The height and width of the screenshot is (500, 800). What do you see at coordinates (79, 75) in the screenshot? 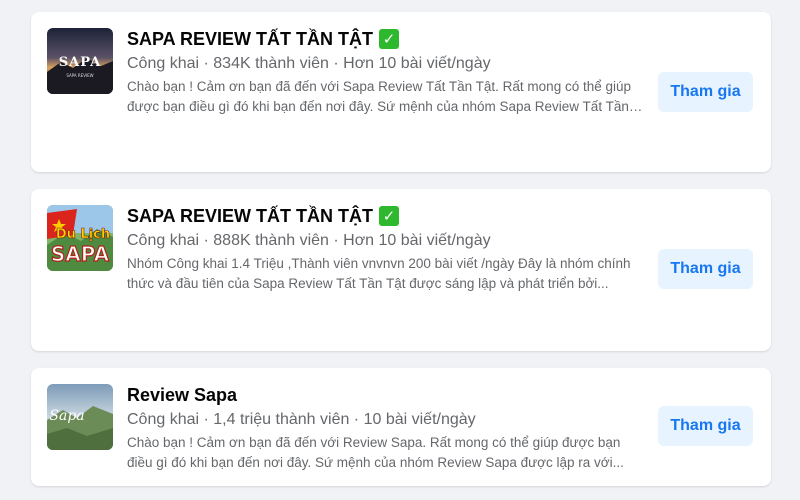
I see `thumb-logo-subtext: SAPA REVIEW` at bounding box center [79, 75].